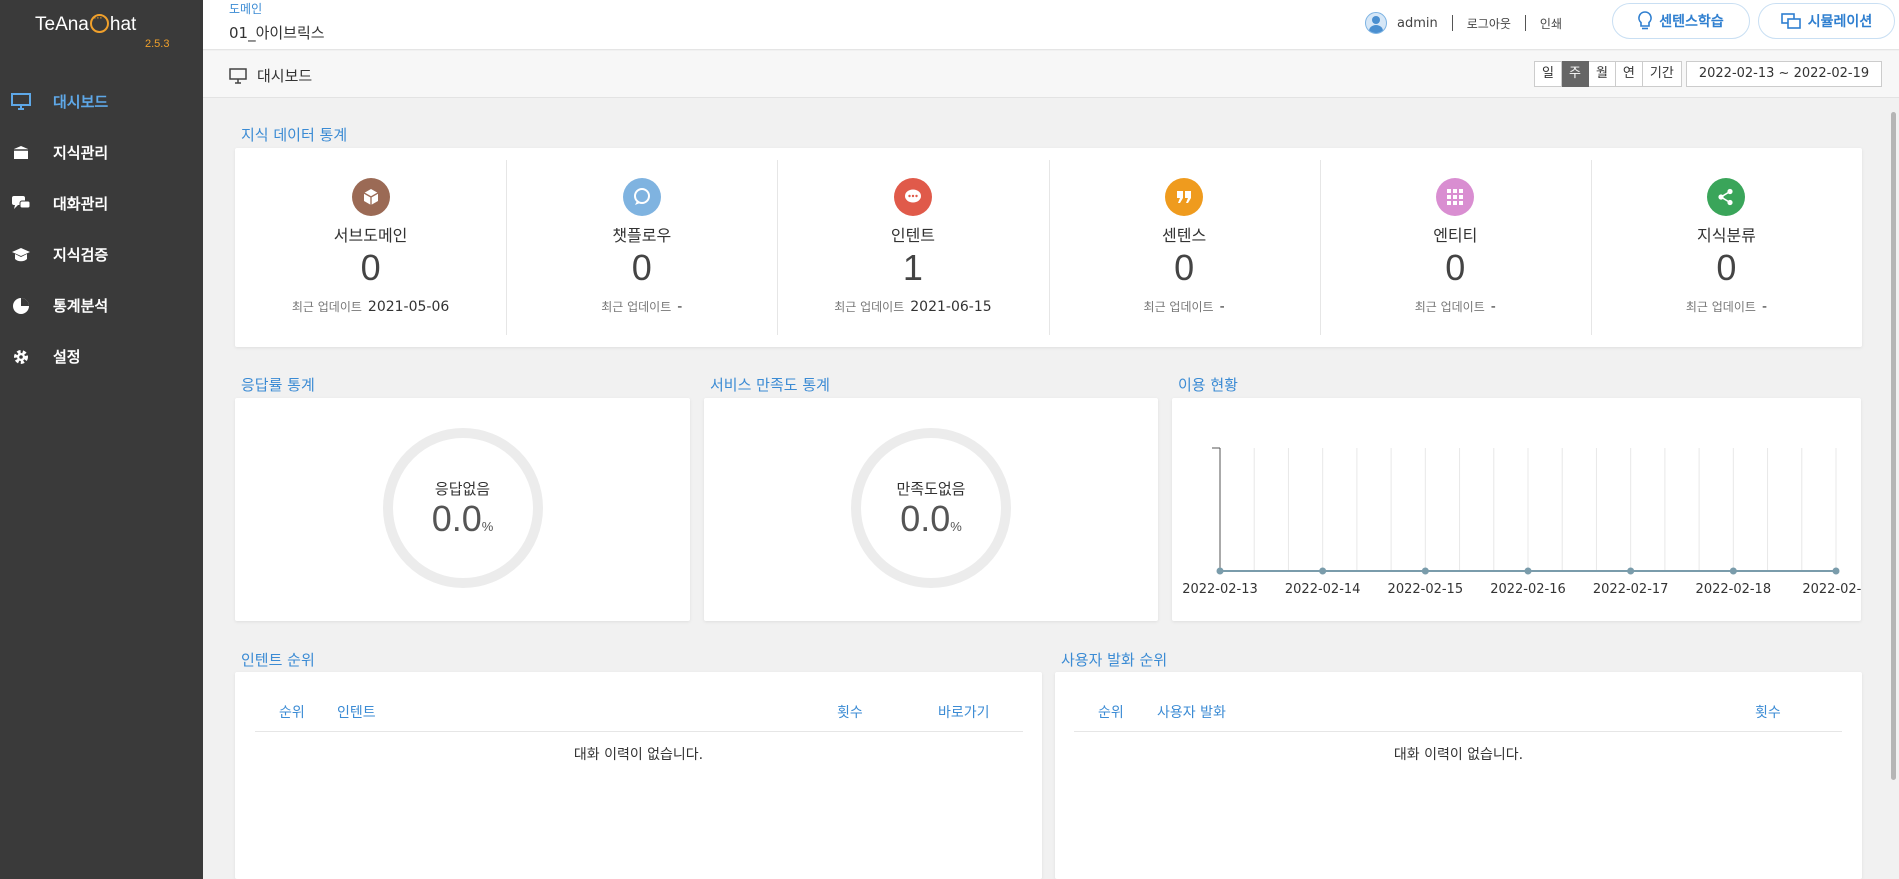  I want to click on satisfaction-title: 서비스 만족도 통계, so click(770, 385).